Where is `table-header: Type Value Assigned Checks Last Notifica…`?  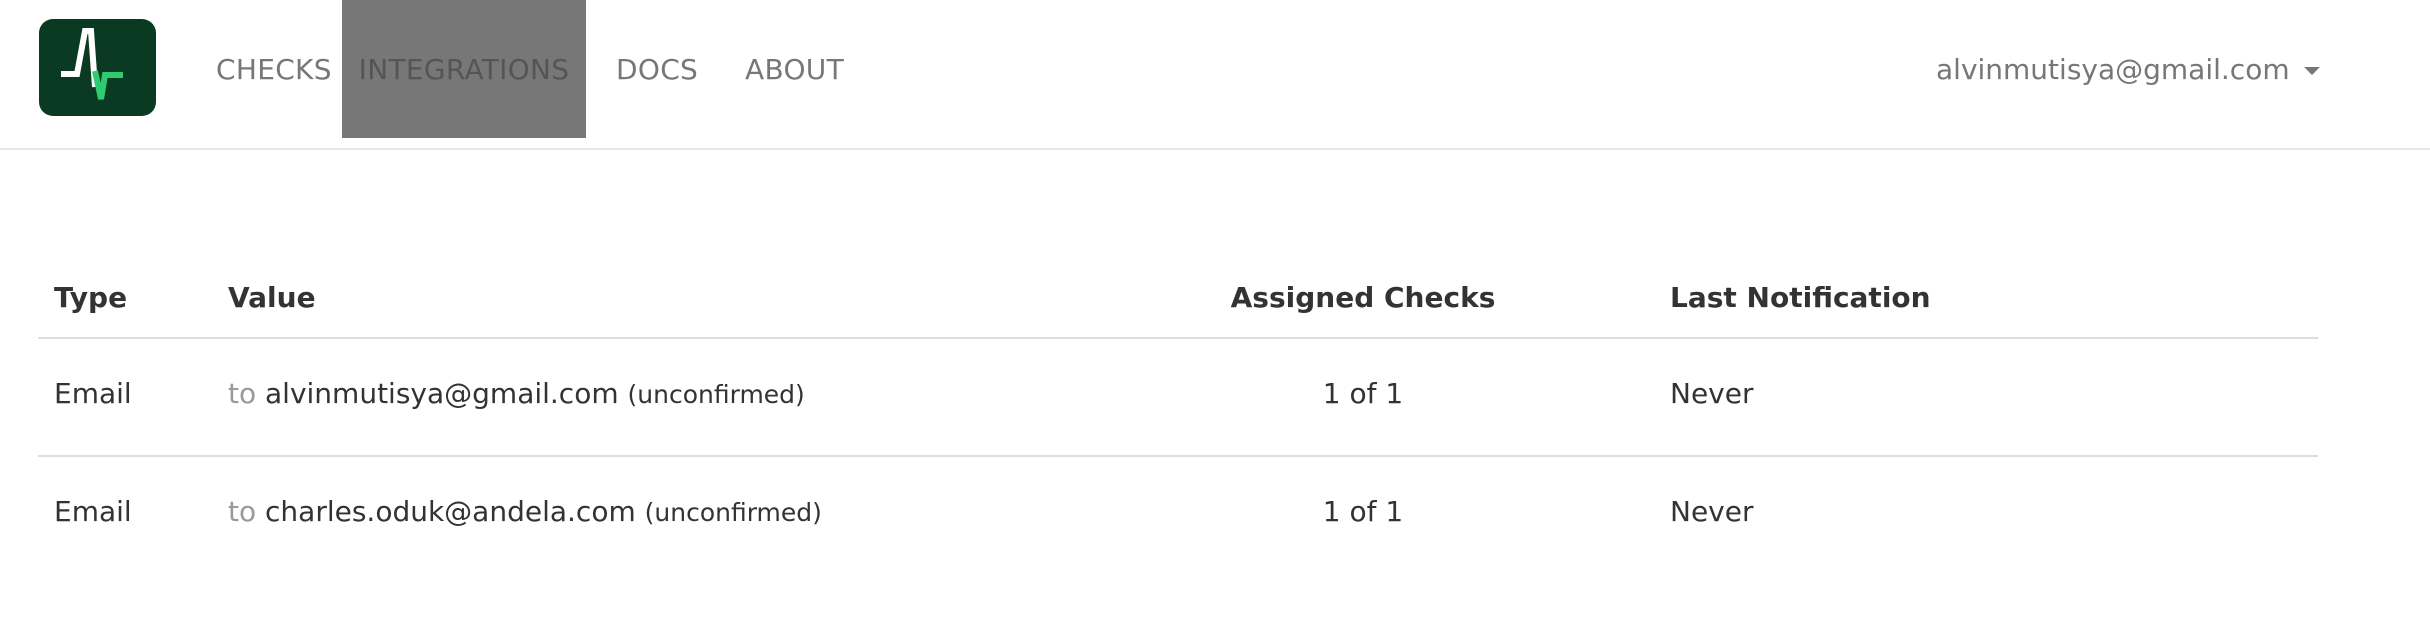 table-header: Type Value Assigned Checks Last Notifica… is located at coordinates (1178, 301).